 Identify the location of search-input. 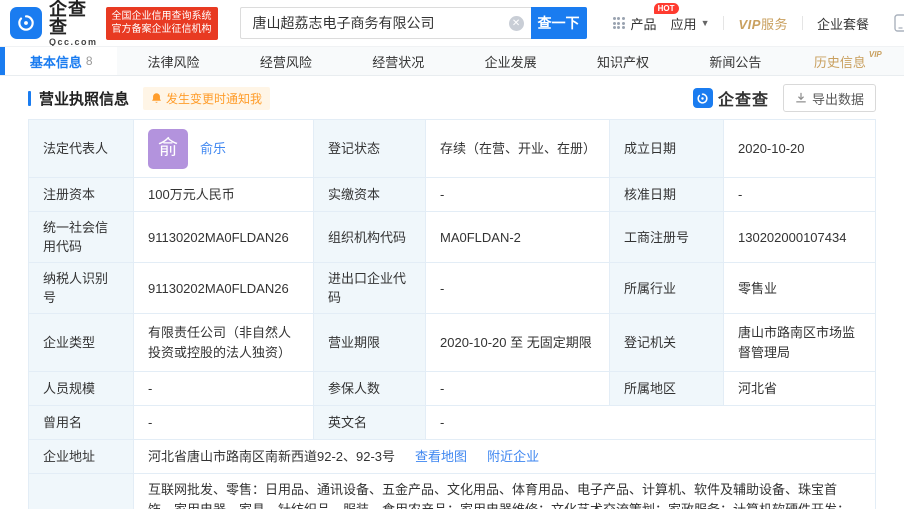
(385, 23).